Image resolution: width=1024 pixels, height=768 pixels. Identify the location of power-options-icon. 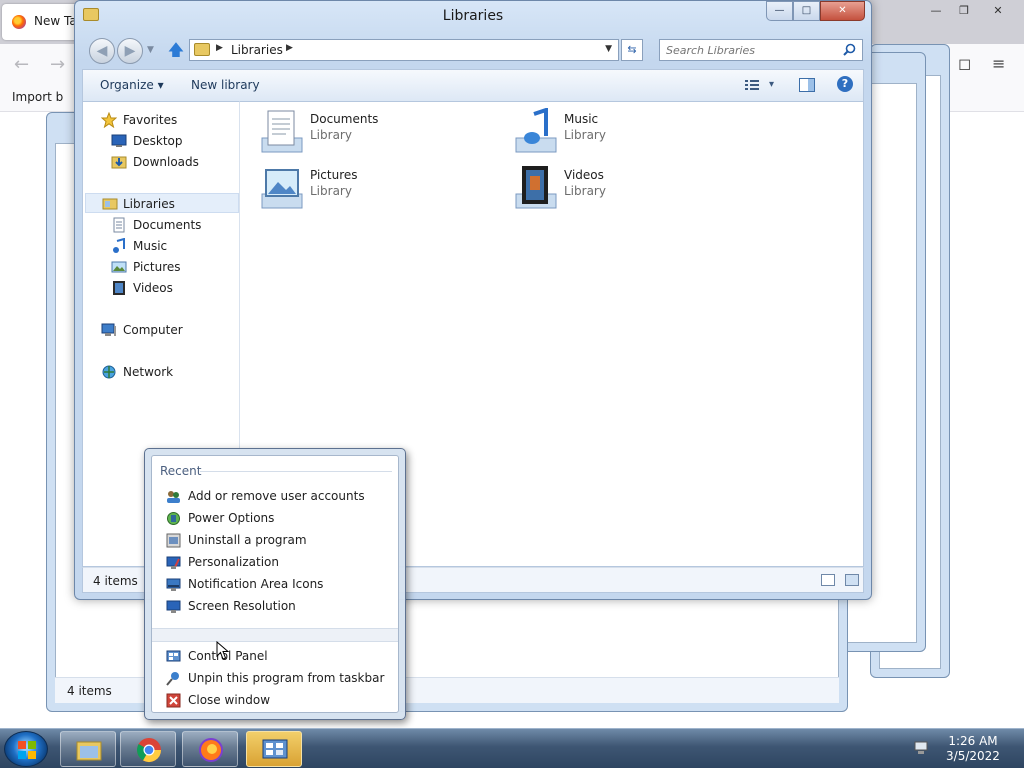
(173, 518).